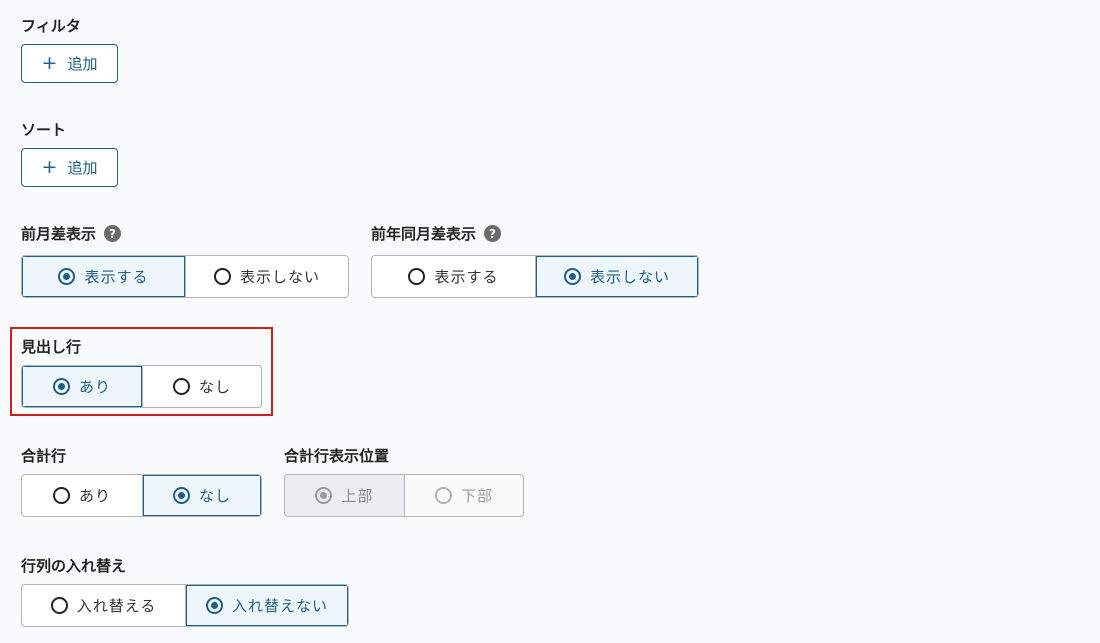  I want to click on transpose-option-no-swap: 入れ替えない, so click(266, 605).